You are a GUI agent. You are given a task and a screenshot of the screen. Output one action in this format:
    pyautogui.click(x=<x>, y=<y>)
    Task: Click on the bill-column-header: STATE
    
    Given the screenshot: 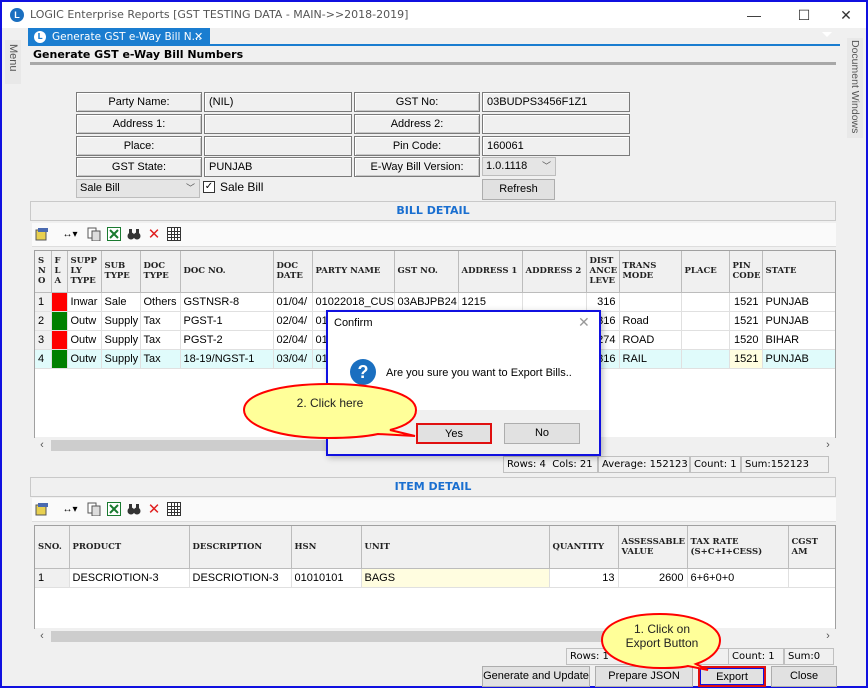 What is the action you would take?
    pyautogui.click(x=798, y=272)
    